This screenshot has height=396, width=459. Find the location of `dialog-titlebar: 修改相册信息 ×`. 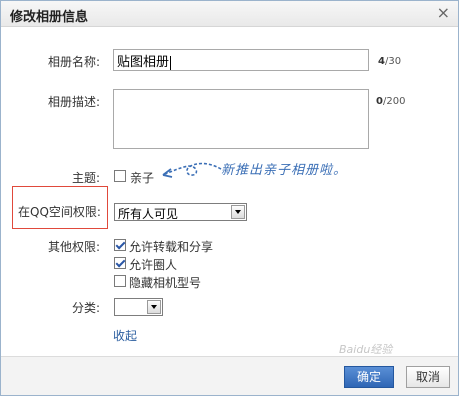

dialog-titlebar: 修改相册信息 × is located at coordinates (229, 14).